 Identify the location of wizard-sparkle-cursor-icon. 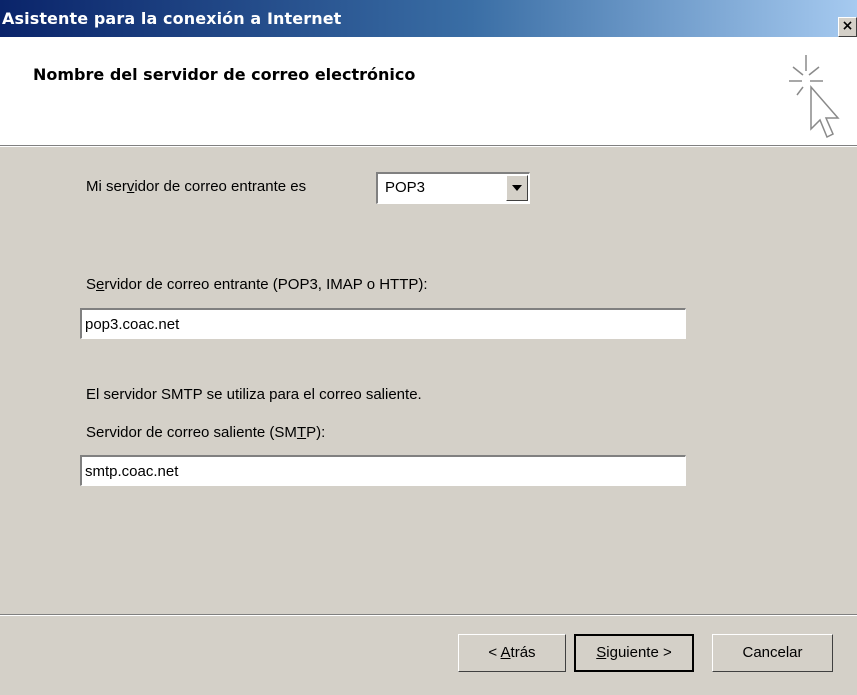
(814, 97).